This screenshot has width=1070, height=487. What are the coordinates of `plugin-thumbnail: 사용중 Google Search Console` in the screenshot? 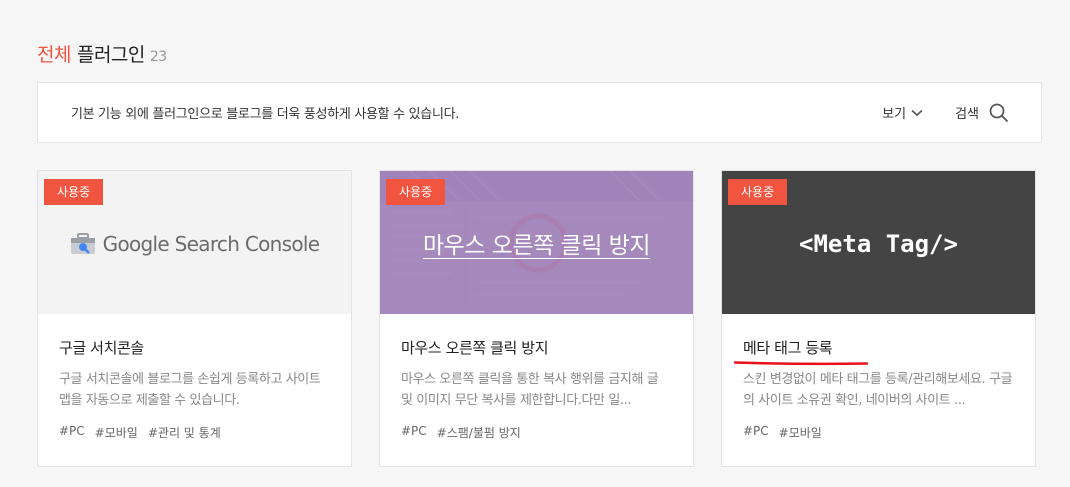 It's located at (194, 242).